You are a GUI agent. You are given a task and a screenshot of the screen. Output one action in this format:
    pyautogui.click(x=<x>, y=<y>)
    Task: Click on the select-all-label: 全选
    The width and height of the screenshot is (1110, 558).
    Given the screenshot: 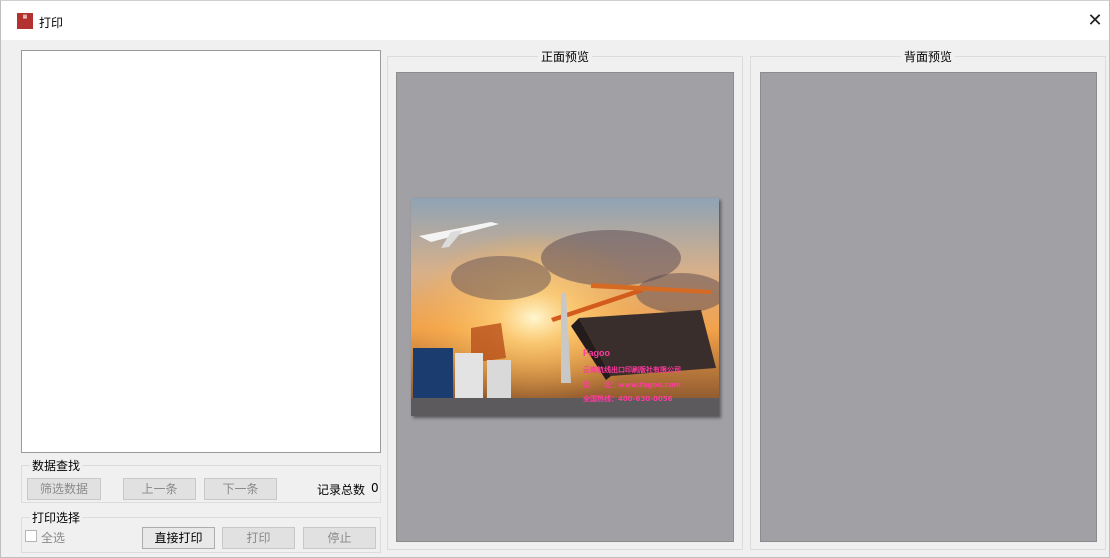 What is the action you would take?
    pyautogui.click(x=53, y=538)
    